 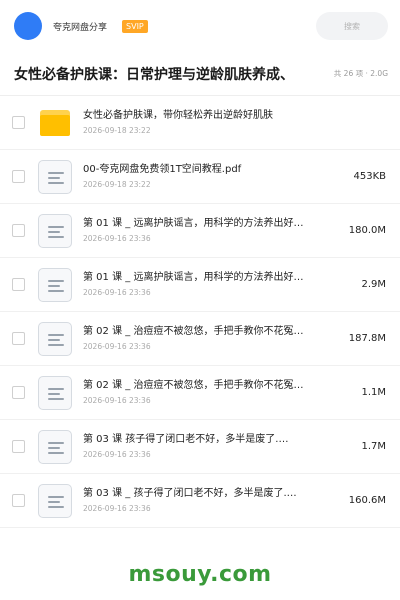 What do you see at coordinates (367, 230) in the screenshot?
I see `file-size: 180.0M` at bounding box center [367, 230].